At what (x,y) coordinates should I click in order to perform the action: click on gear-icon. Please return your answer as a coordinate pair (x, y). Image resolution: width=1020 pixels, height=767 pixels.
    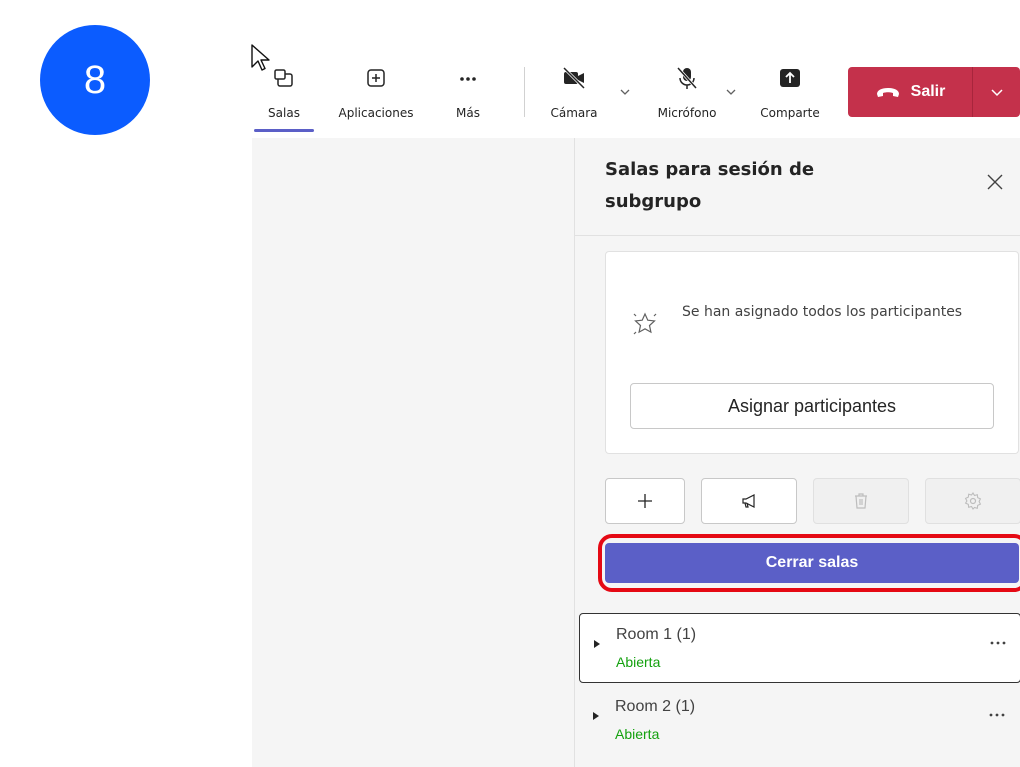
    Looking at the image, I should click on (973, 501).